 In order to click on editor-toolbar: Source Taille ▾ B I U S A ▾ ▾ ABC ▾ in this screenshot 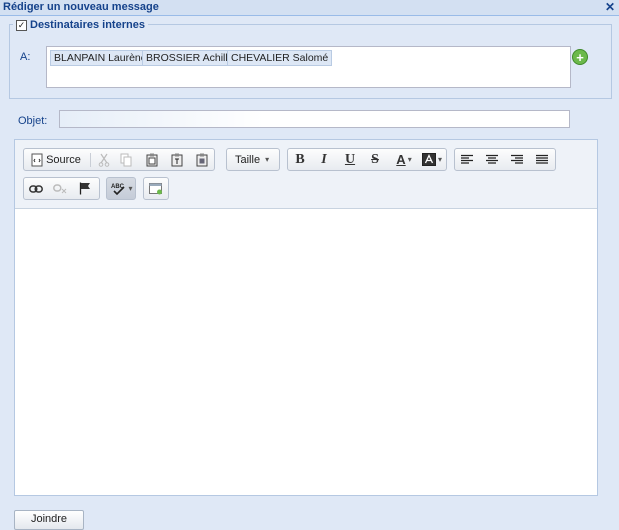, I will do `click(306, 174)`.